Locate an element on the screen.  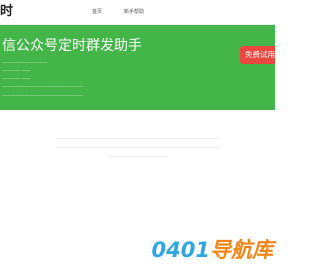
page-title: 信公众号定时群发助手 is located at coordinates (72, 46).